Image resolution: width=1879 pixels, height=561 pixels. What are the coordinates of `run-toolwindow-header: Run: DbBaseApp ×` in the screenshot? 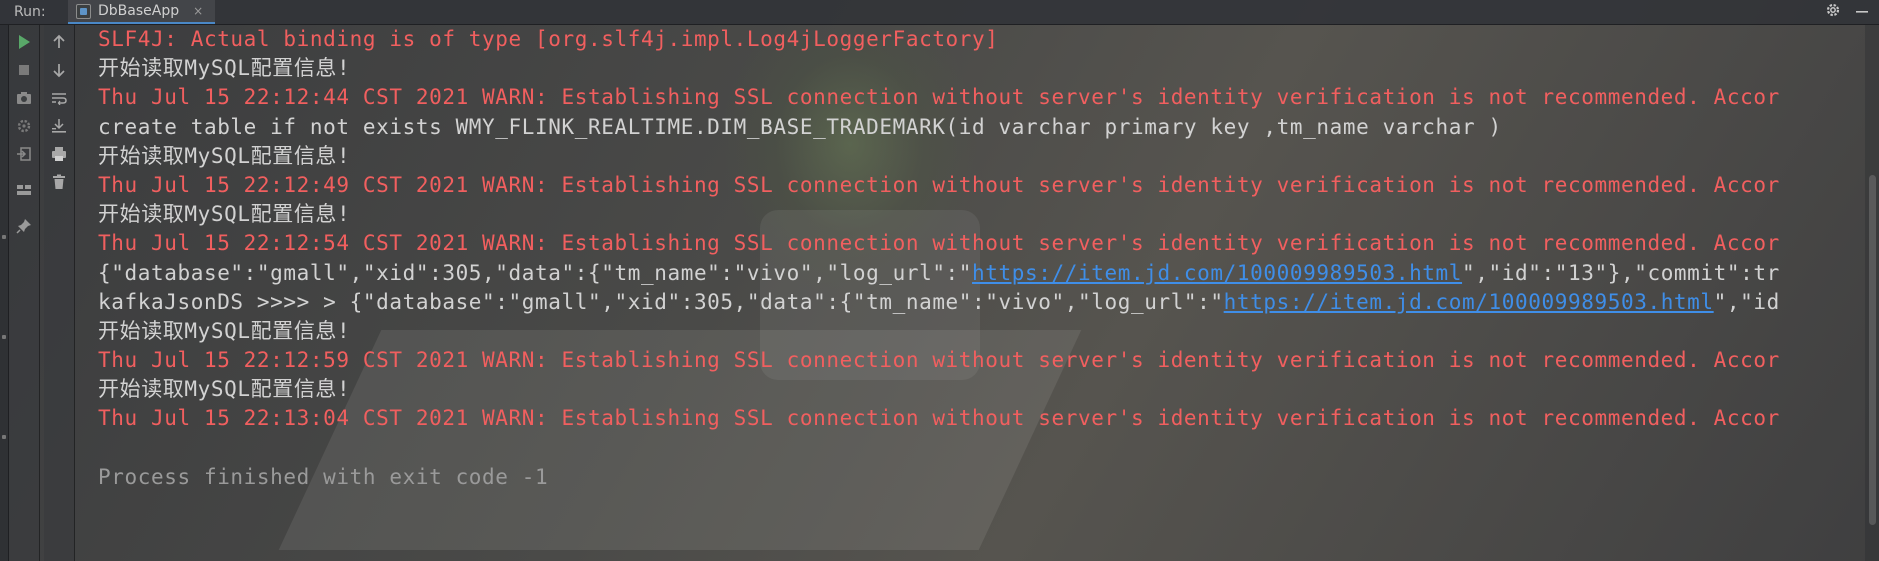 It's located at (939, 12).